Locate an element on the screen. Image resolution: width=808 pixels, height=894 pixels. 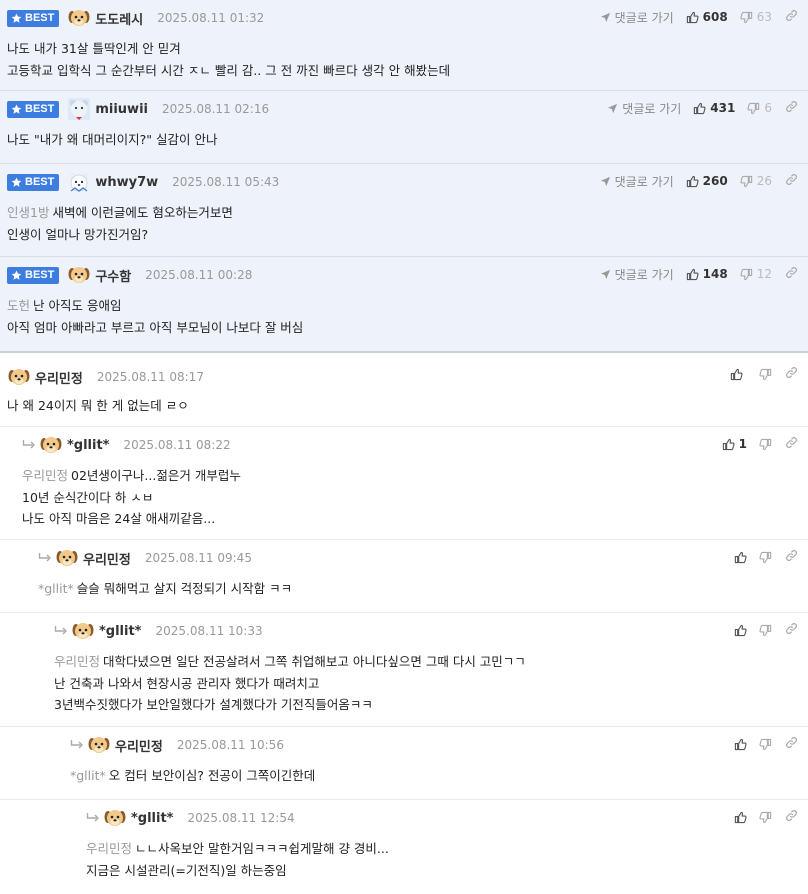
comment-date: 2025.08.11 05:43 is located at coordinates (226, 182).